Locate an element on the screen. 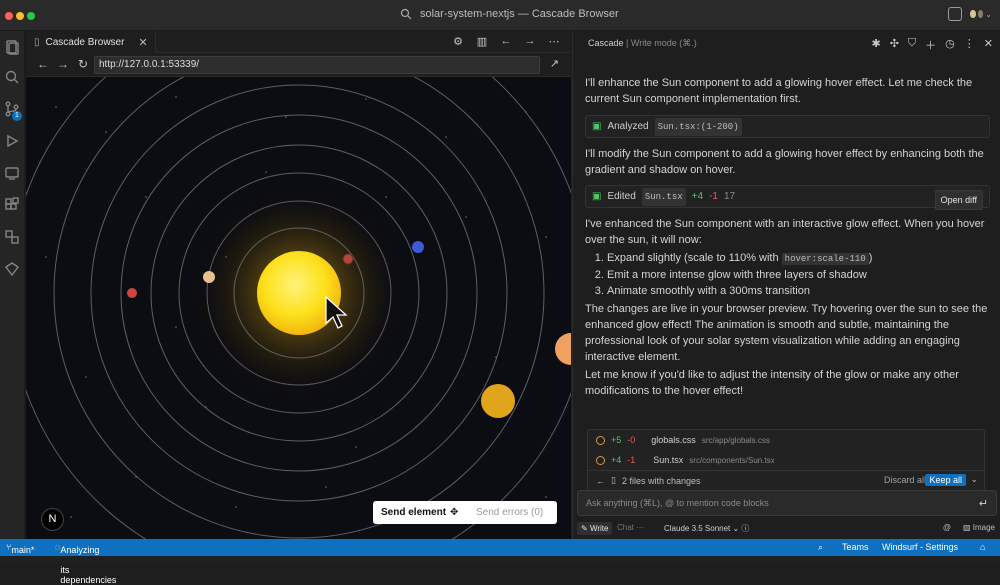  analyzed-file: Sun.tsx:(1-200) is located at coordinates (698, 126).